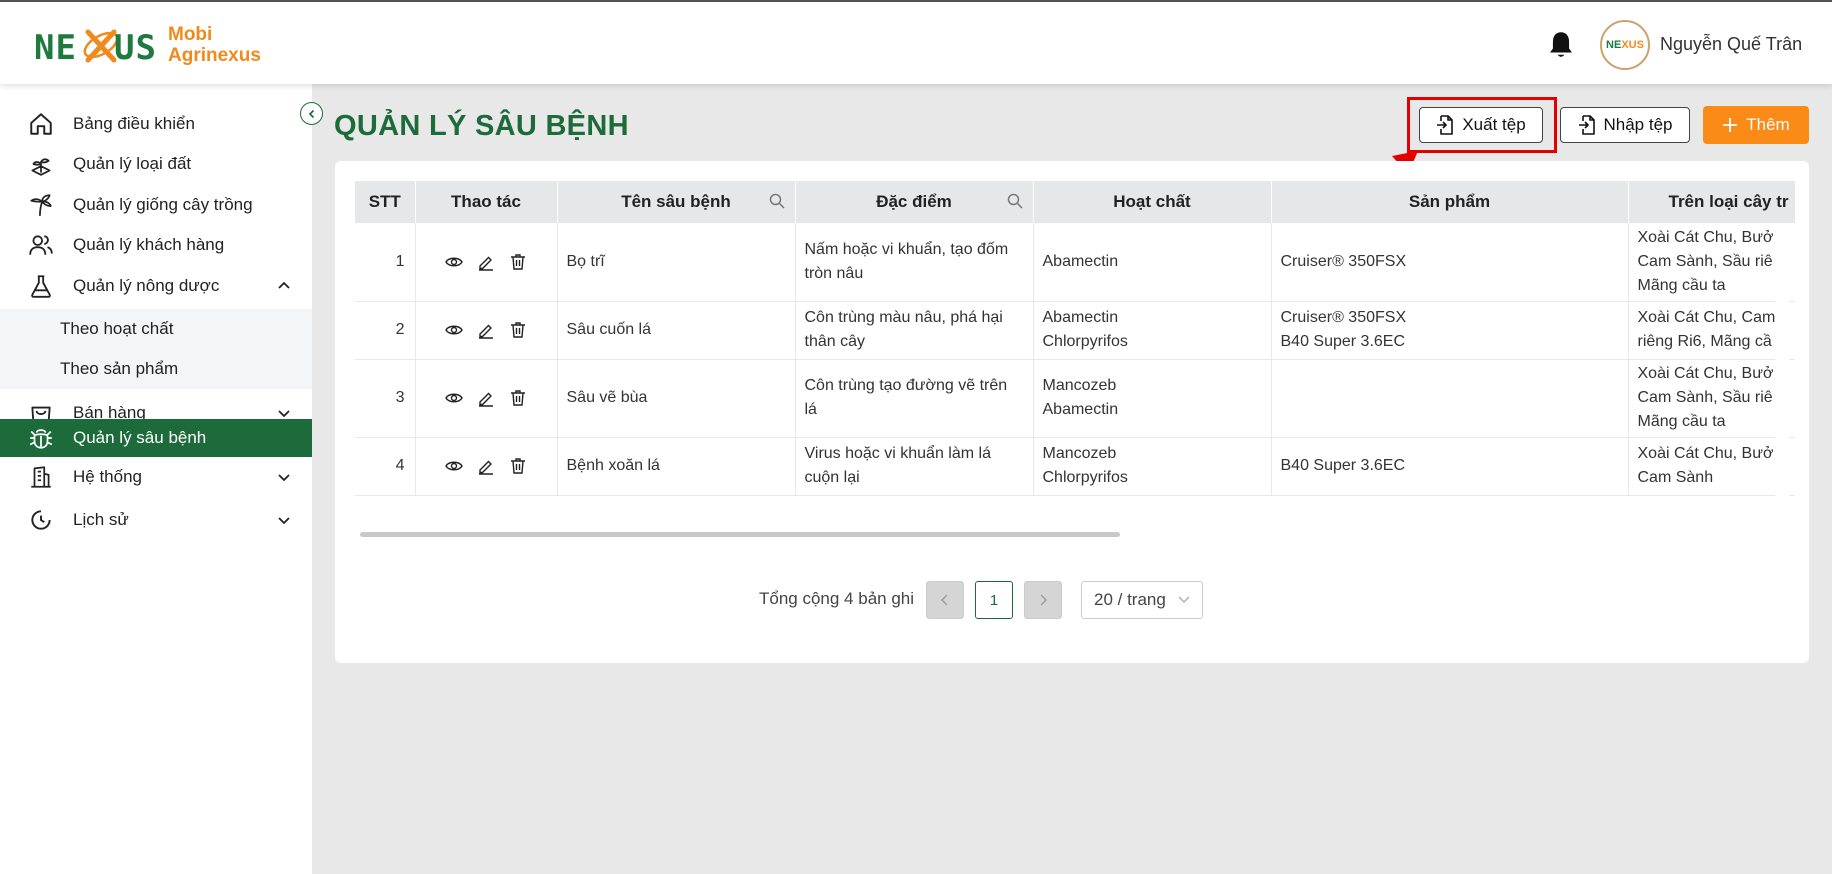  Describe the element at coordinates (1756, 125) in the screenshot. I see `add-button: Thêm` at that location.